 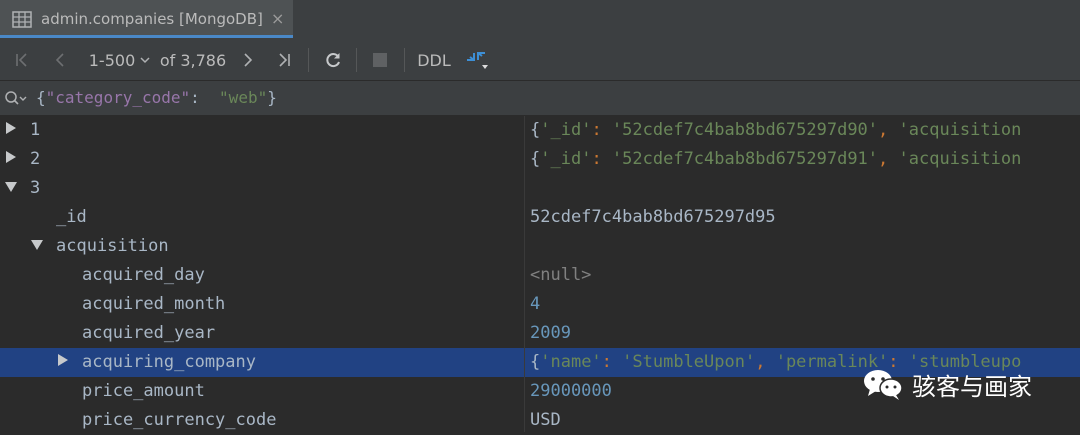 What do you see at coordinates (16, 98) in the screenshot?
I see `search-filter-icon` at bounding box center [16, 98].